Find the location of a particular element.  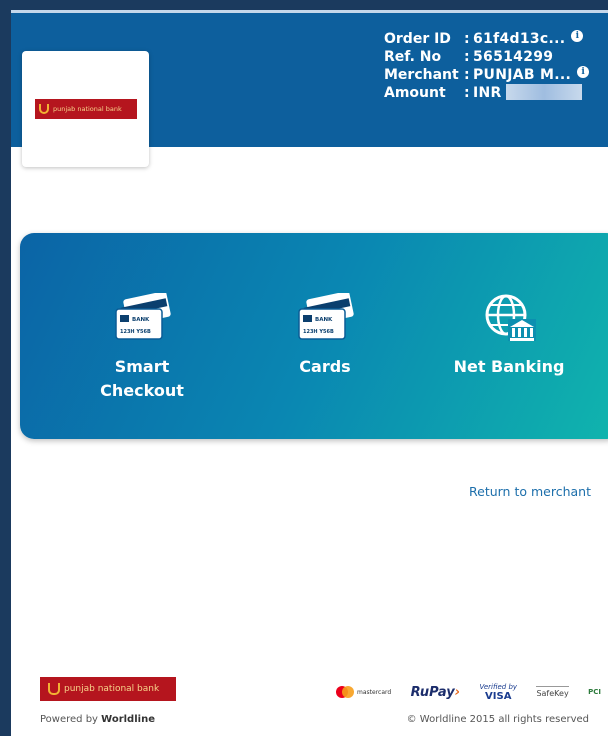

merchant-row: Merchant : PUNJAB M... i is located at coordinates (487, 75).